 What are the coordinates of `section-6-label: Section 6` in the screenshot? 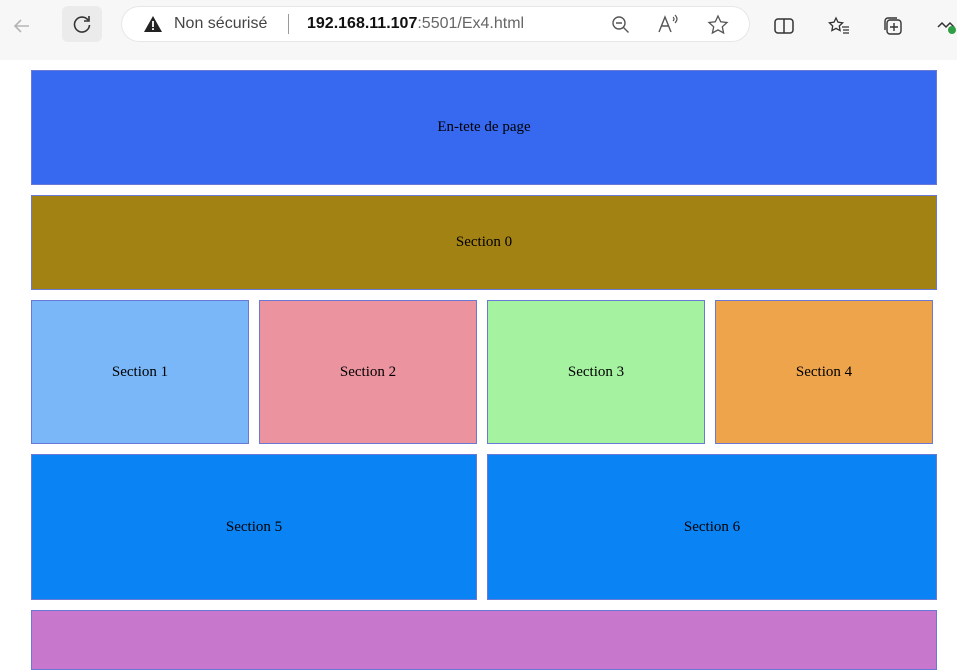 It's located at (712, 526).